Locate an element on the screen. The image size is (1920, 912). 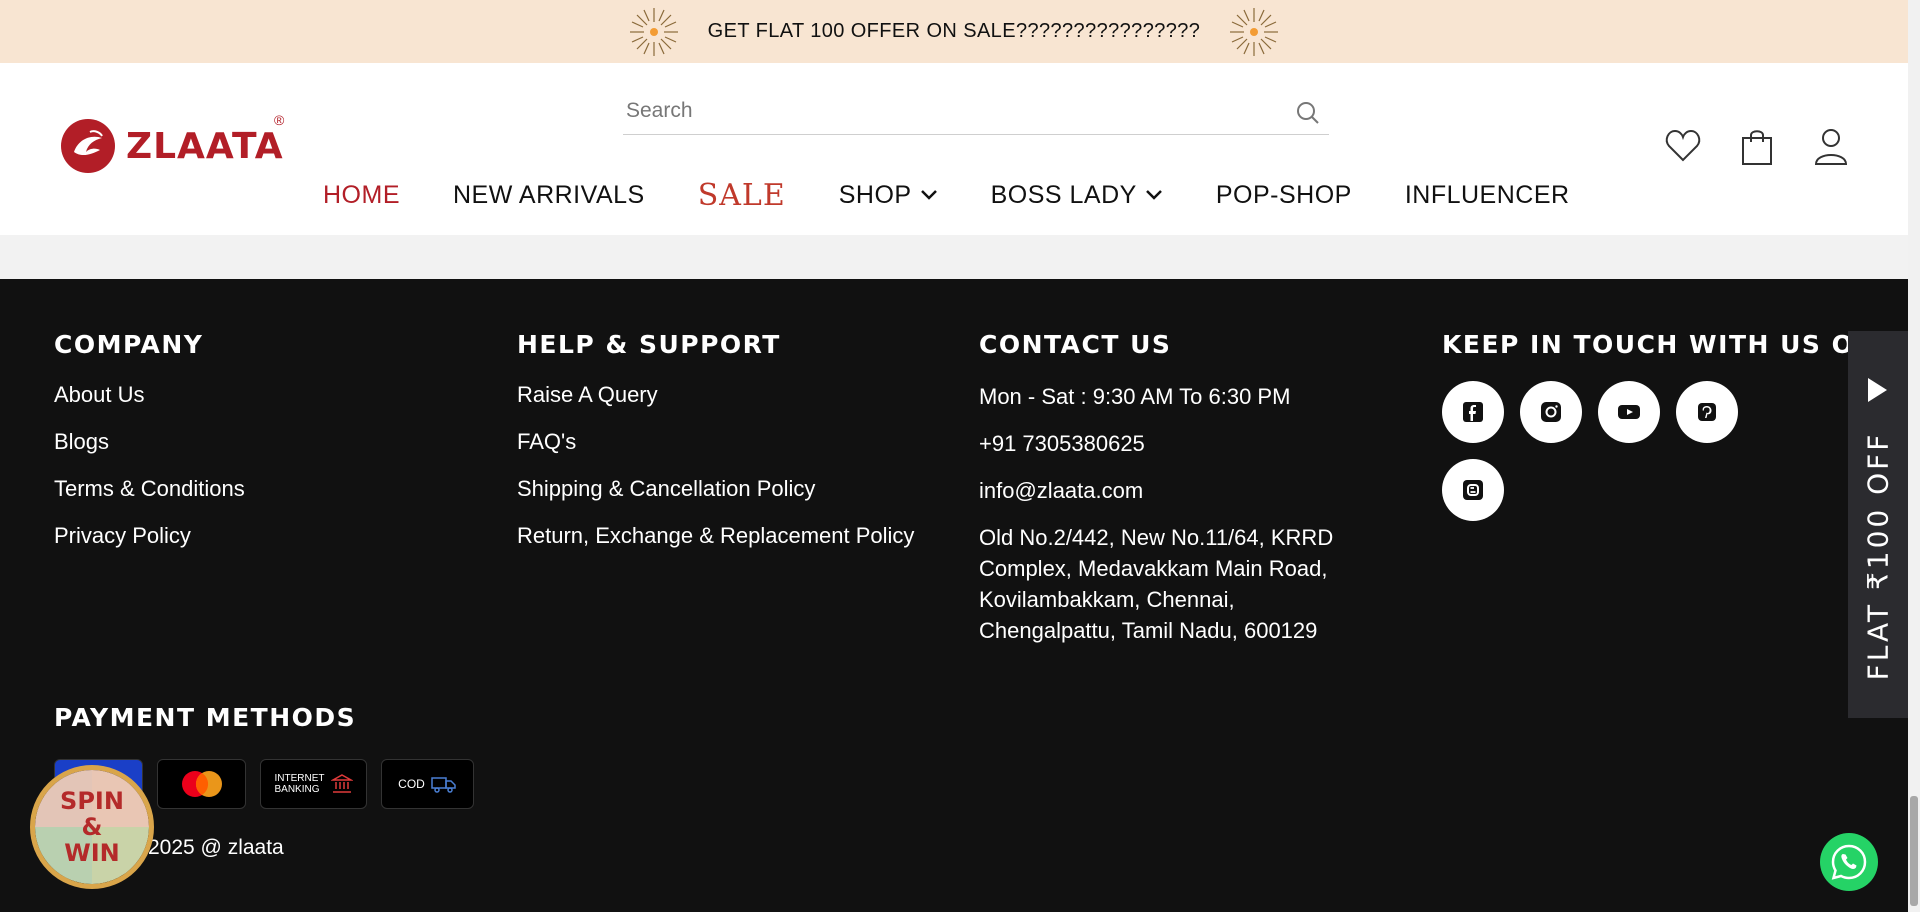
mastercard-icon is located at coordinates (201, 784).